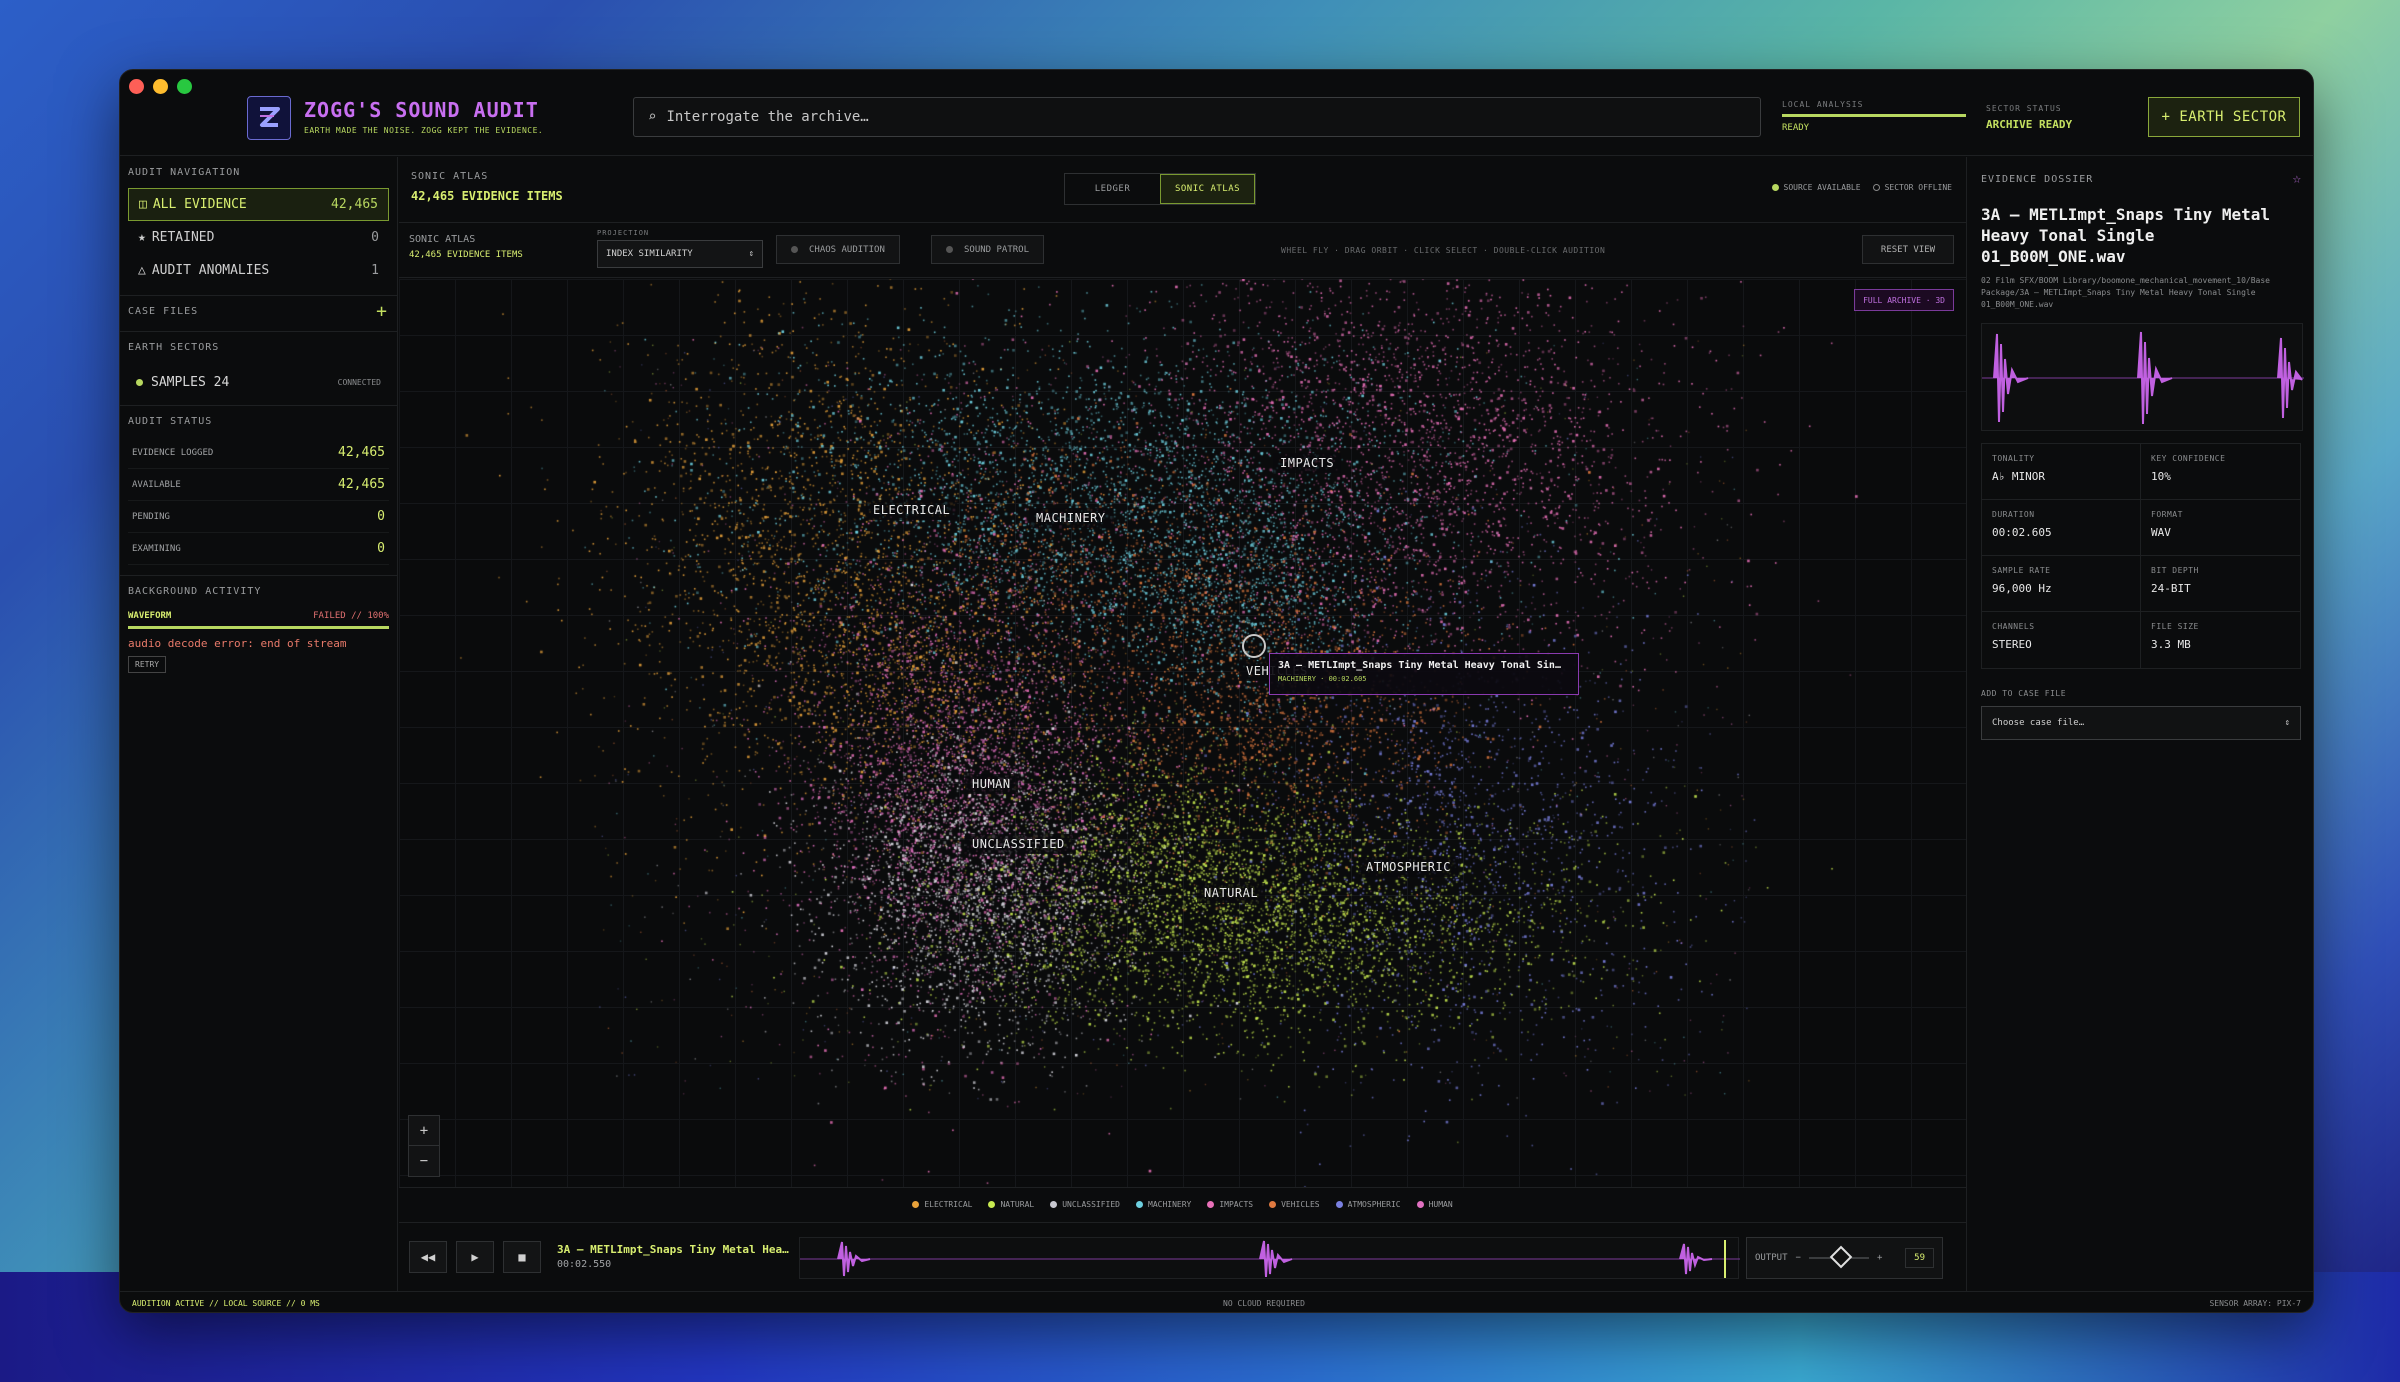 The image size is (2400, 1382). I want to click on volume-down-button: −, so click(1798, 1258).